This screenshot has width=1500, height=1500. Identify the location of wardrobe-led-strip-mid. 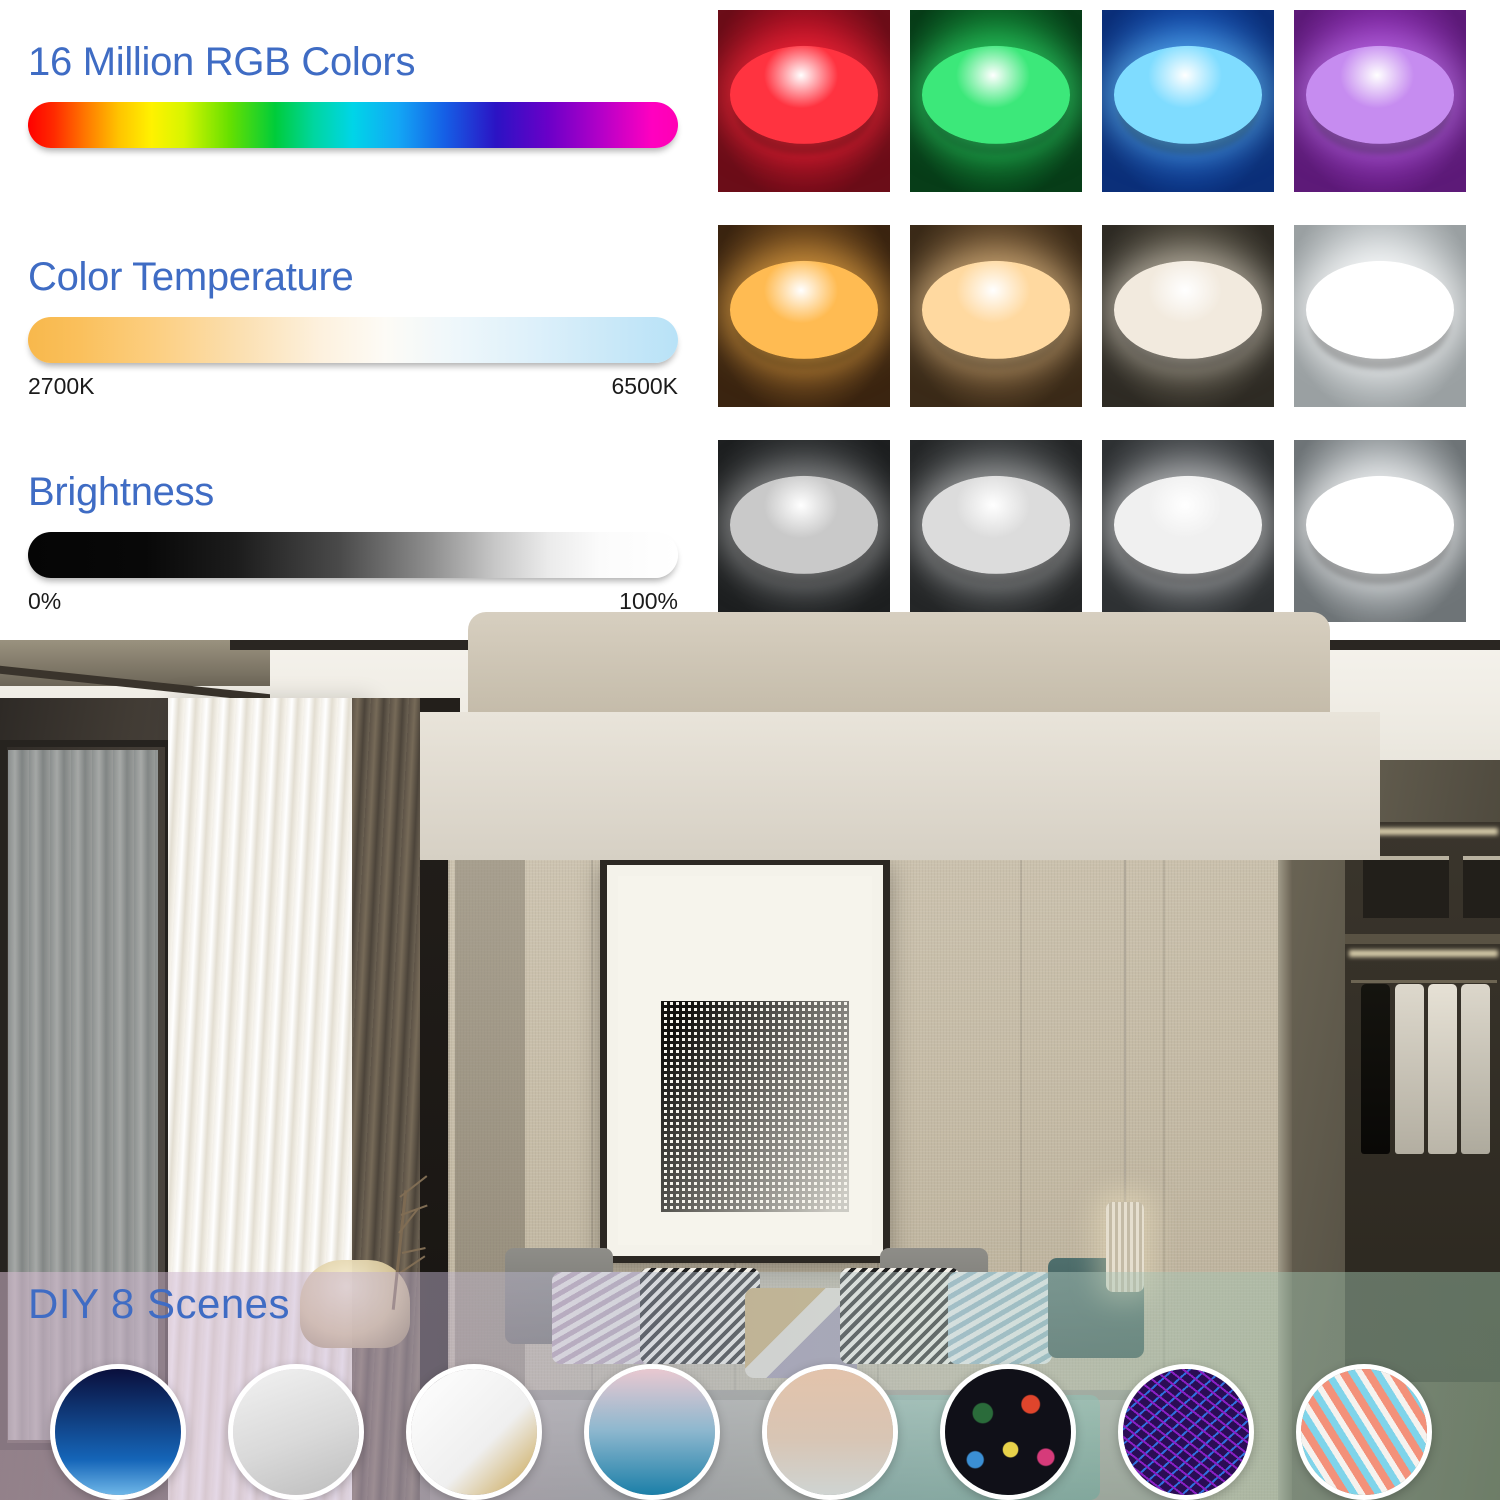
(1423, 953).